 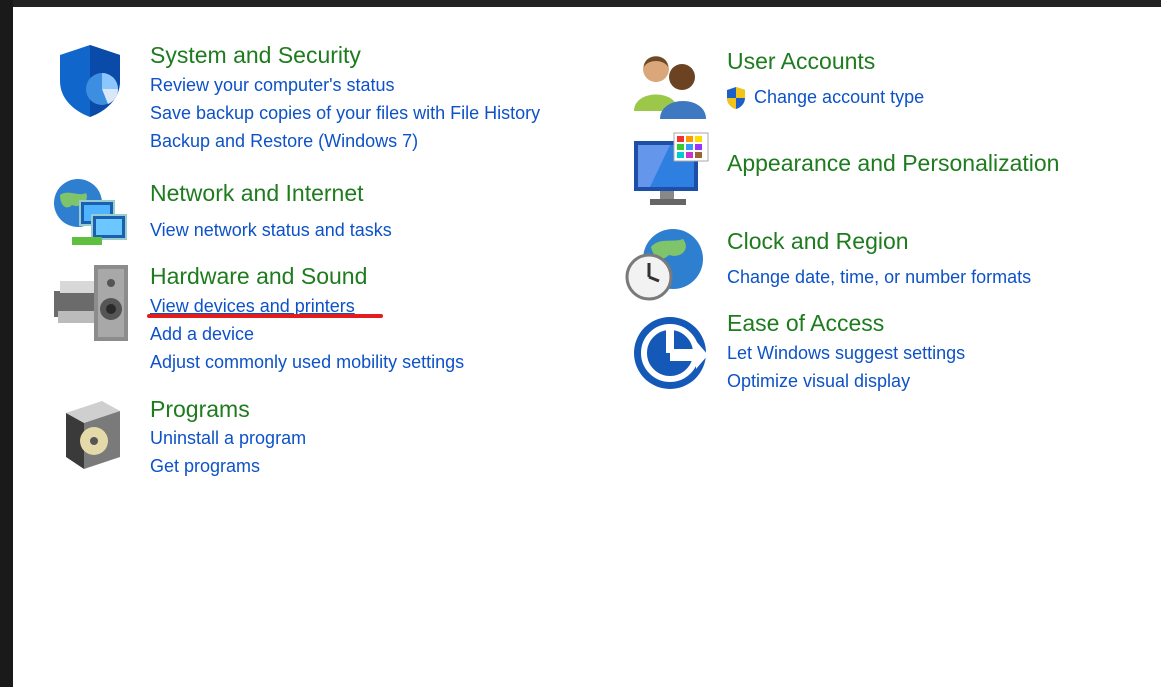 What do you see at coordinates (671, 353) in the screenshot?
I see `ease-of-access-icon` at bounding box center [671, 353].